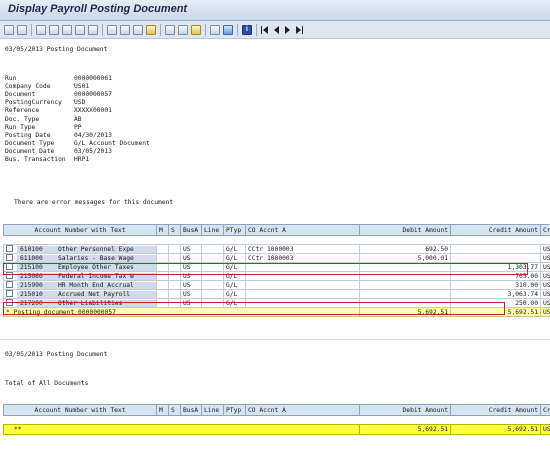  What do you see at coordinates (125, 29) in the screenshot?
I see `print-icon` at bounding box center [125, 29].